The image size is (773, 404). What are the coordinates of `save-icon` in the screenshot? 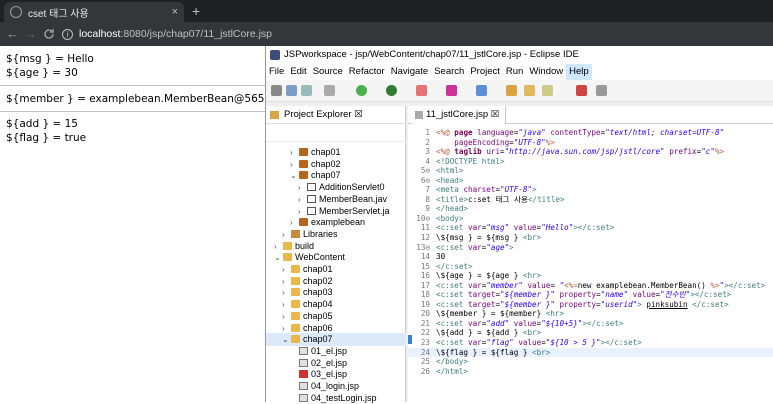 It's located at (291, 90).